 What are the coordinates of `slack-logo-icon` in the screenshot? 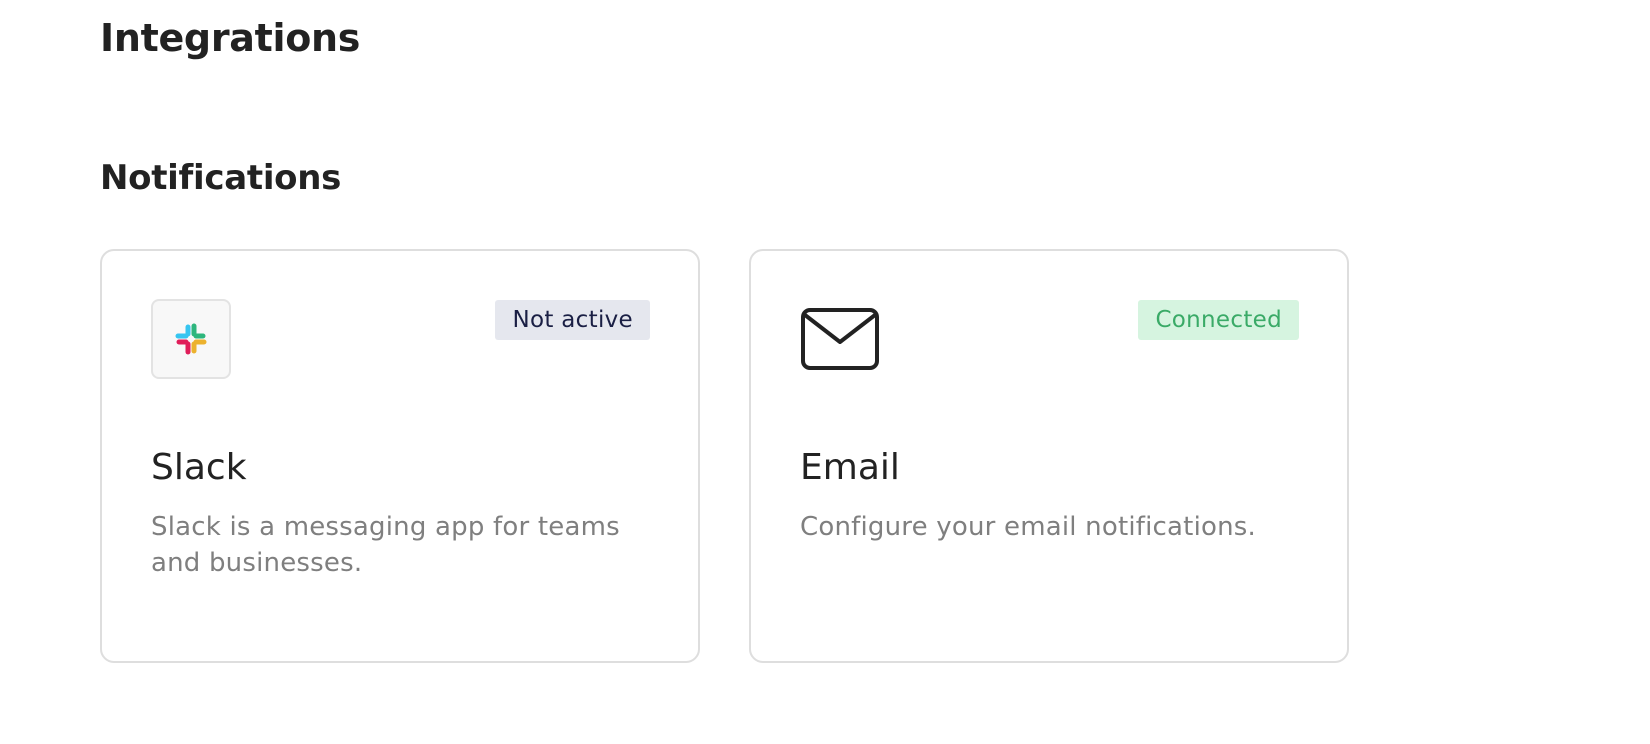 It's located at (191, 339).